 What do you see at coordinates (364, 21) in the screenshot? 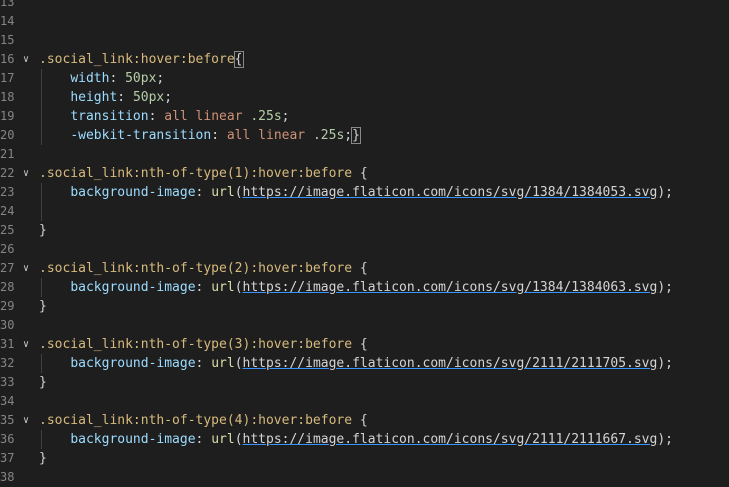
I see `code-line: 14` at bounding box center [364, 21].